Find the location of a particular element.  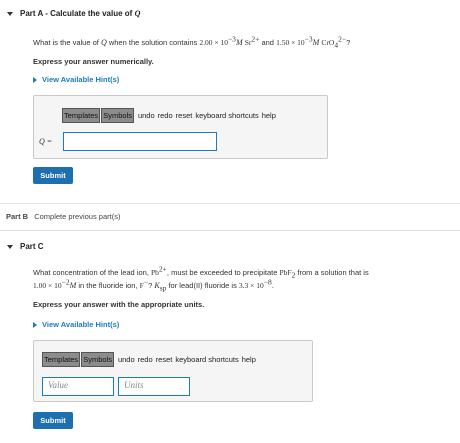

part-a-submit-button: Submit is located at coordinates (53, 175).